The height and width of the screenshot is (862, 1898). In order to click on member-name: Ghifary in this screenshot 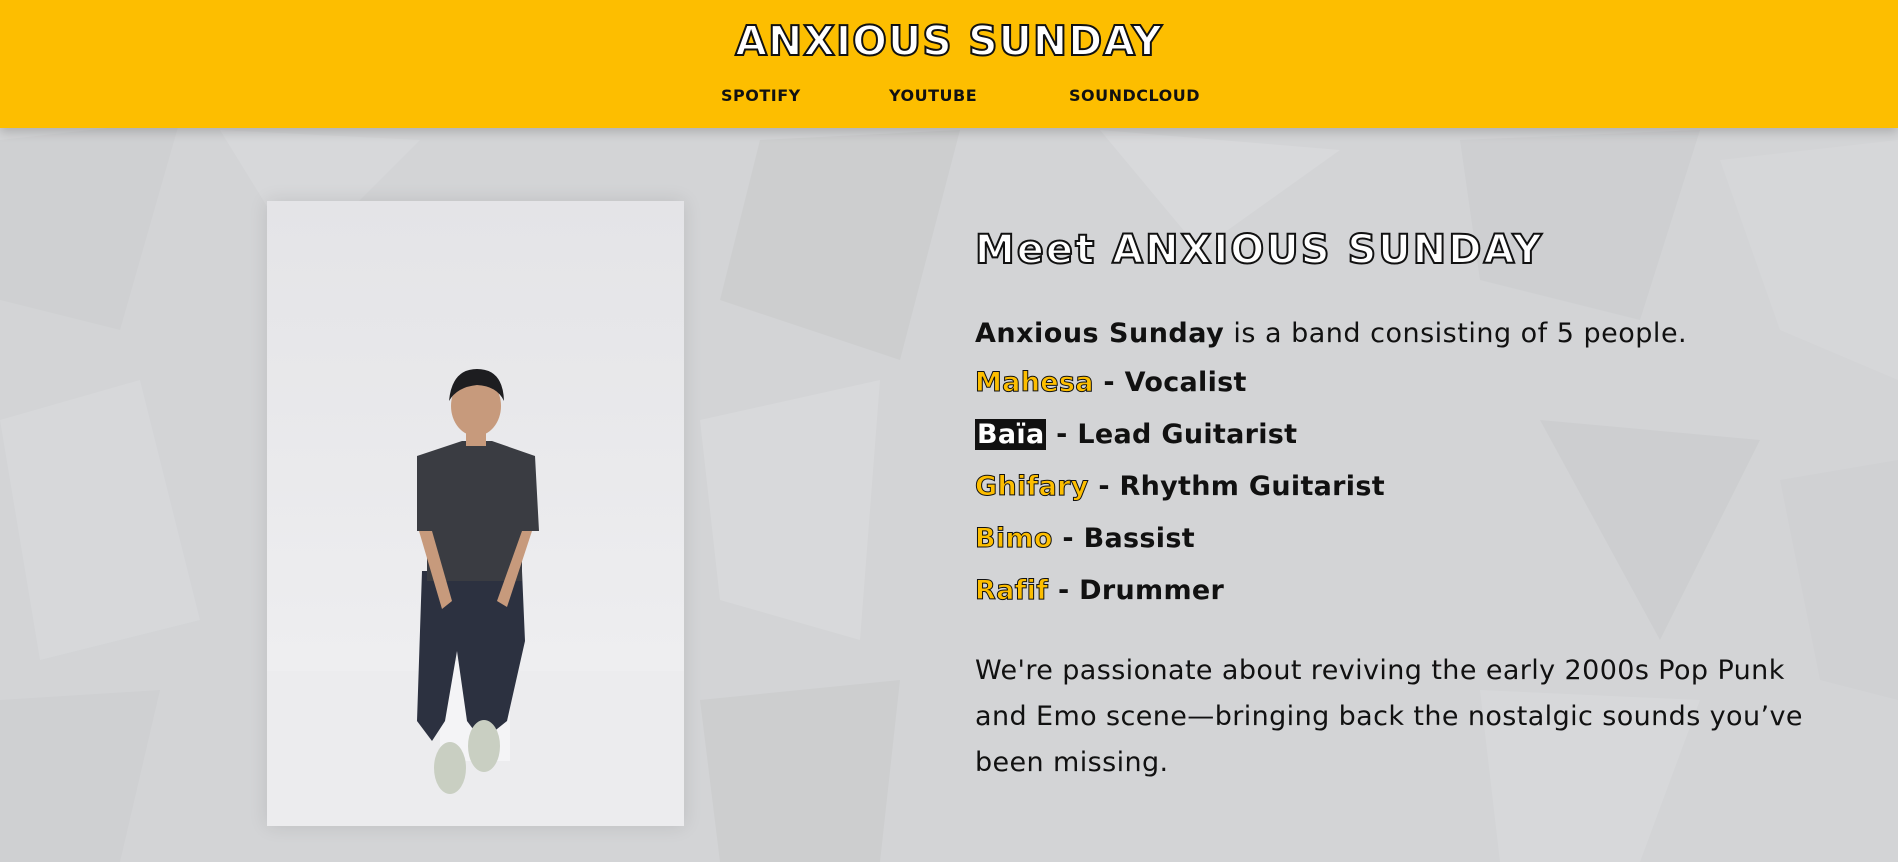, I will do `click(1032, 487)`.